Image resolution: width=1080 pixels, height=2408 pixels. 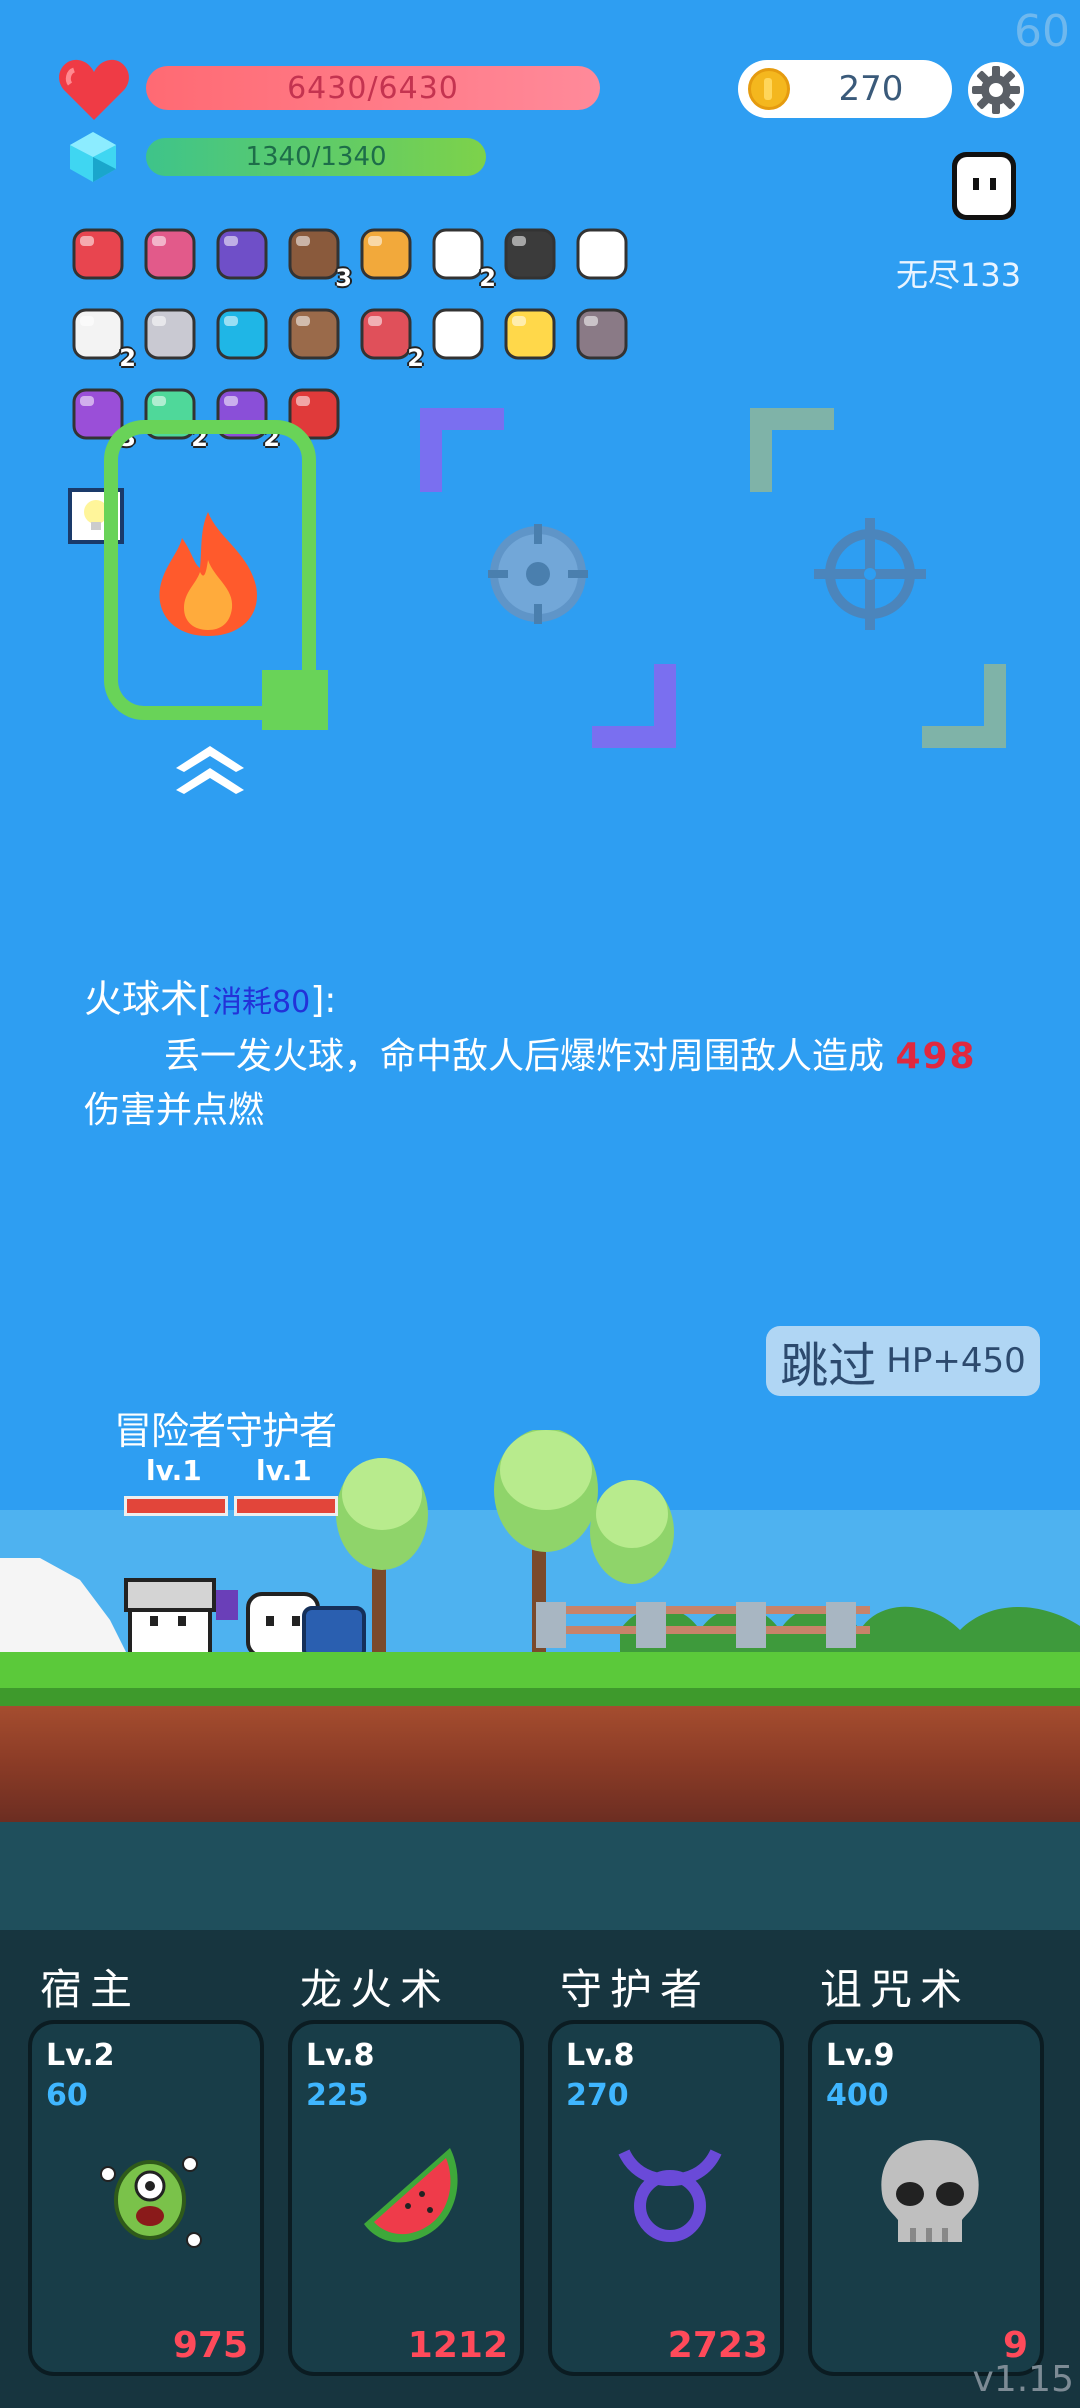 I want to click on skill-cost: 消耗80, so click(x=261, y=1002).